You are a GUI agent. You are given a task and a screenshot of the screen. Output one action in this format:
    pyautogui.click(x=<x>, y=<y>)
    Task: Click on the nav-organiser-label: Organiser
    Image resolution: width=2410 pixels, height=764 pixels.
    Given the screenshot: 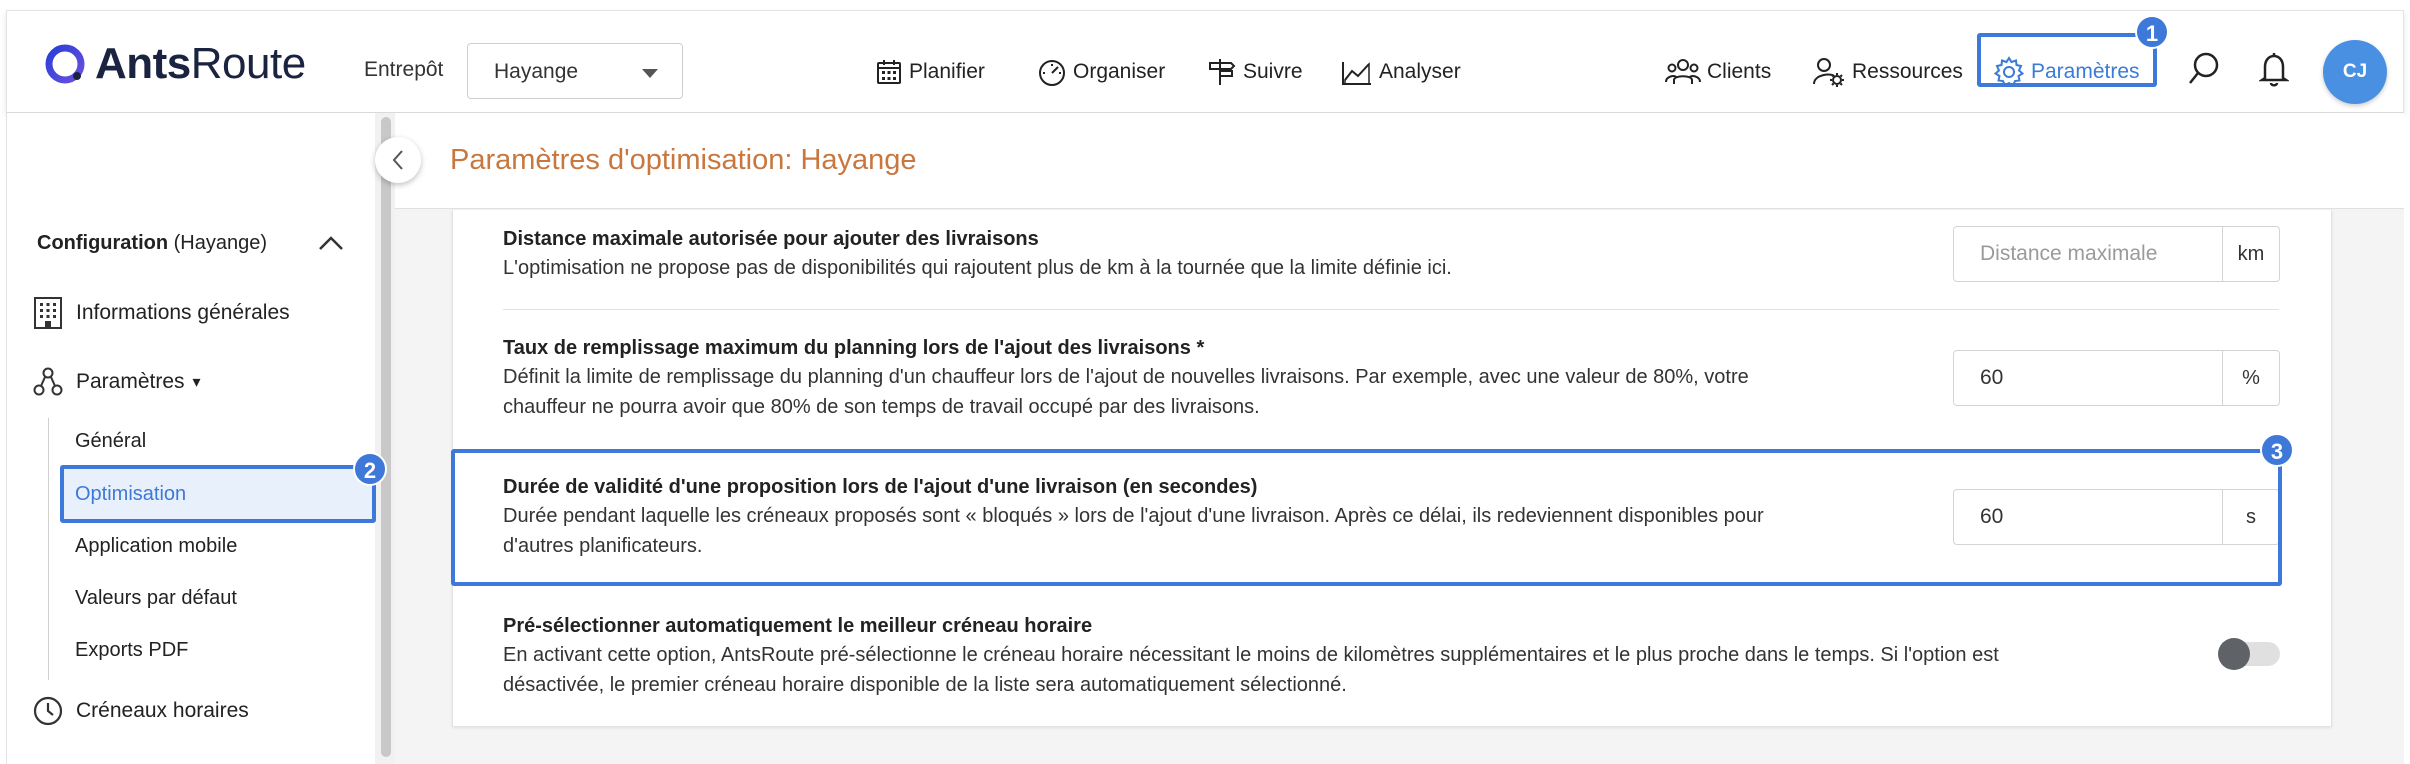 What is the action you would take?
    pyautogui.click(x=1119, y=71)
    